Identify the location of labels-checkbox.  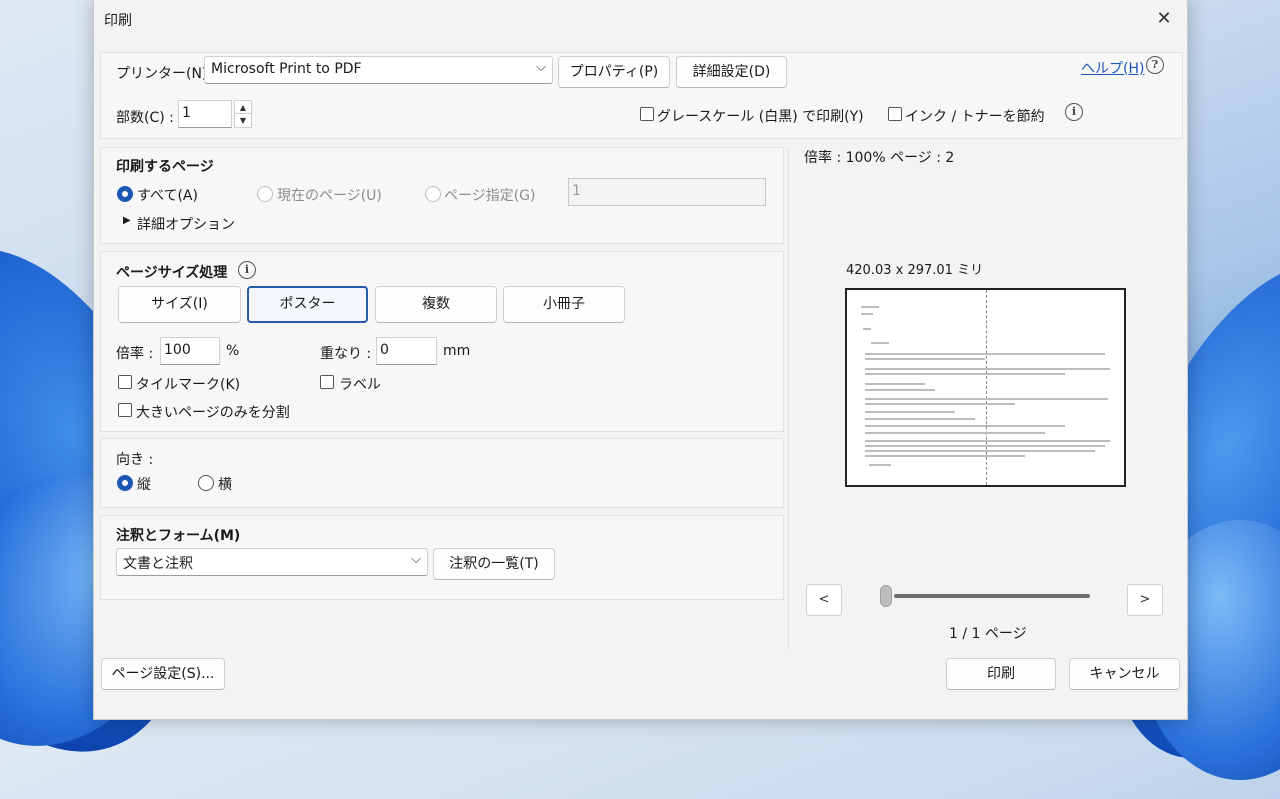
(327, 382).